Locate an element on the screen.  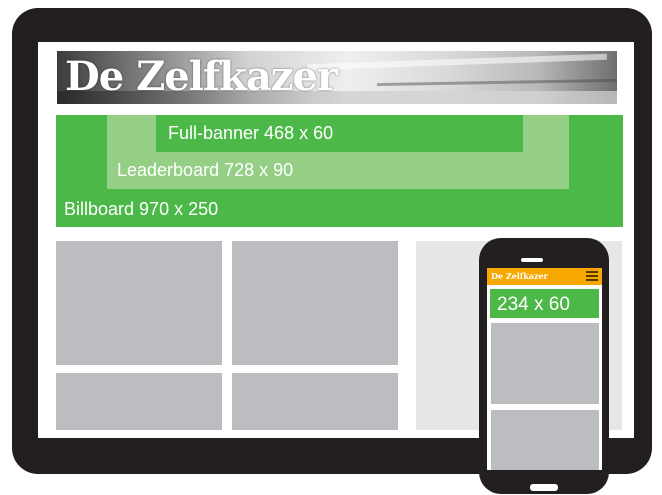
mobile-banner-label: 234 x 60 is located at coordinates (533, 304).